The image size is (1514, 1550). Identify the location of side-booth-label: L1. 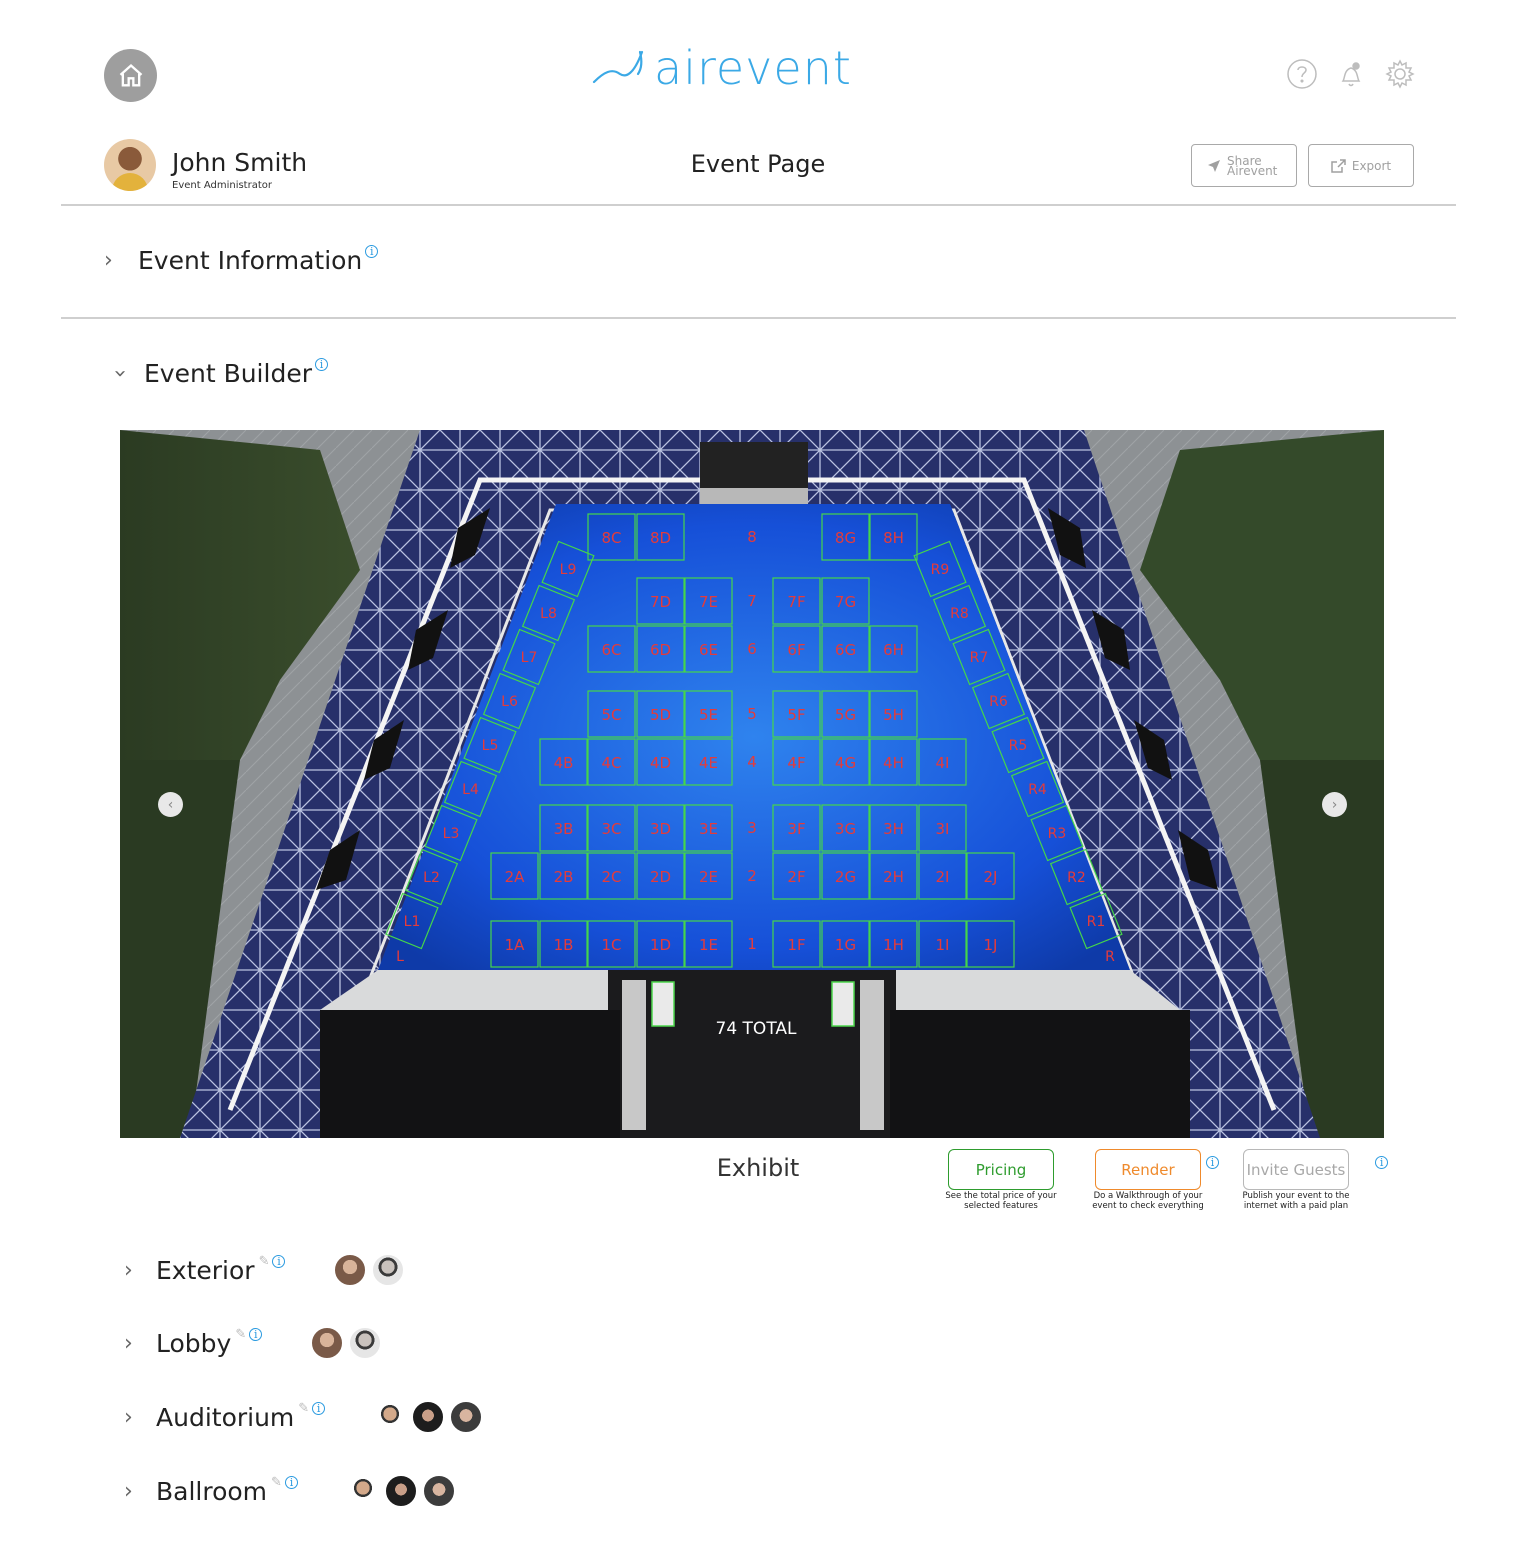
(412, 922).